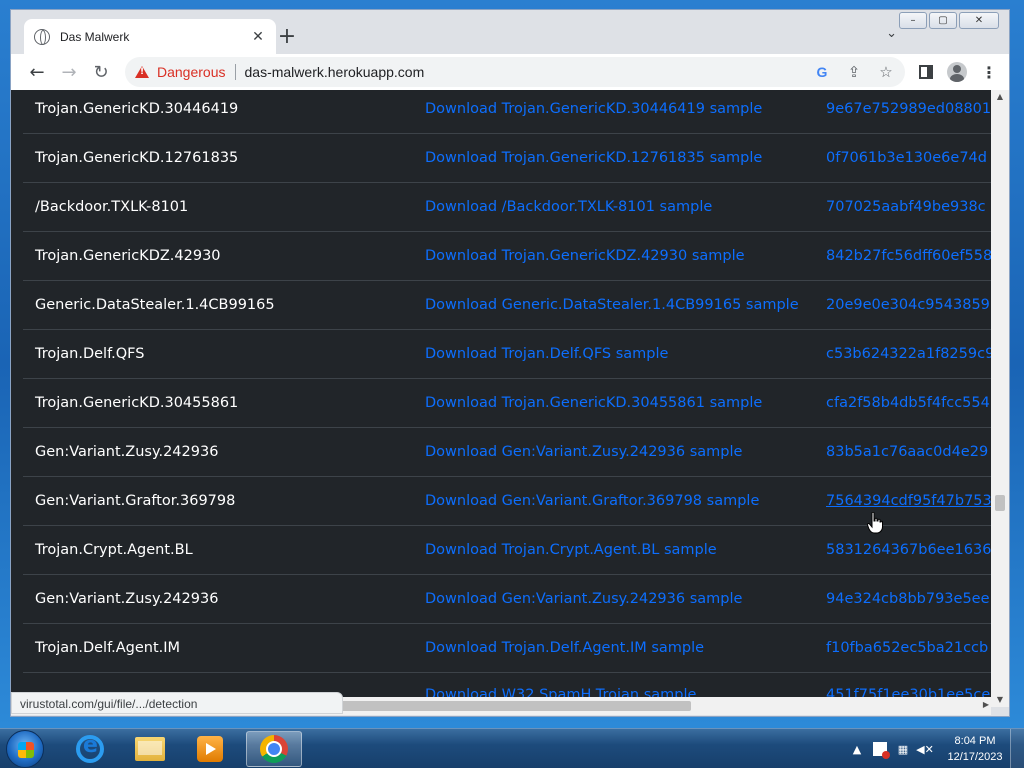 The height and width of the screenshot is (768, 1024). What do you see at coordinates (142, 72) in the screenshot?
I see `warning-icon` at bounding box center [142, 72].